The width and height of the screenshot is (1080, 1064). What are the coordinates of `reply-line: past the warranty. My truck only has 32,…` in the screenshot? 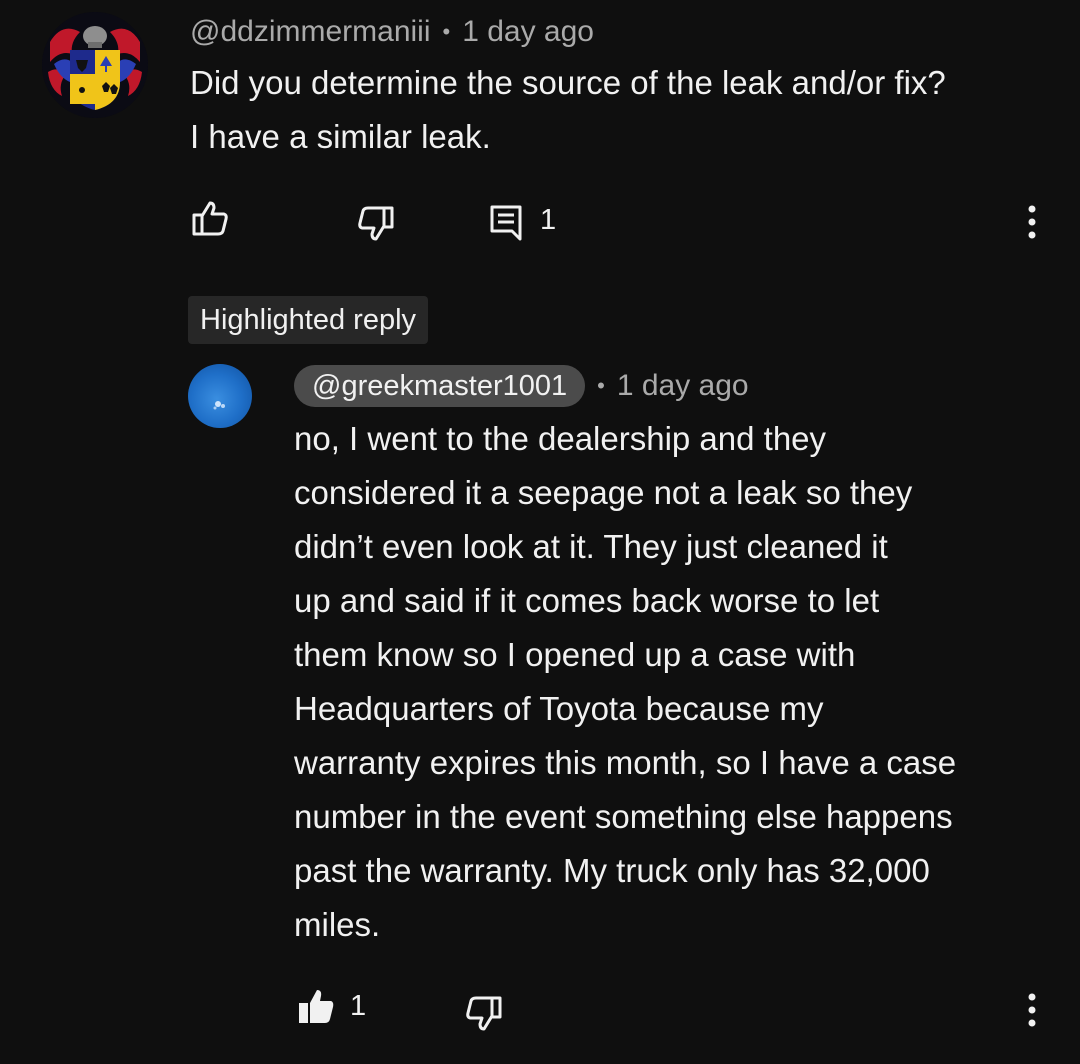 It's located at (612, 870).